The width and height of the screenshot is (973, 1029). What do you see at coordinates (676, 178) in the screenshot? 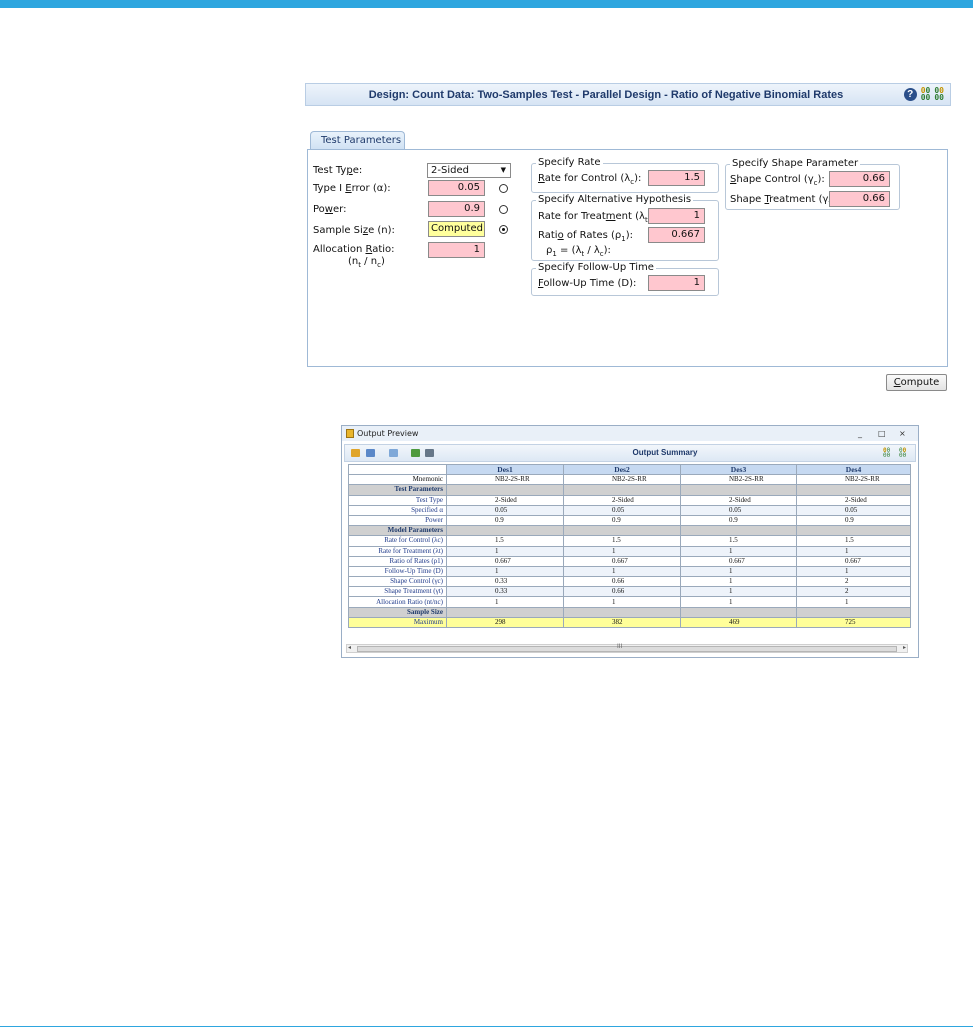
I see `control-rate-input: 1.5` at bounding box center [676, 178].